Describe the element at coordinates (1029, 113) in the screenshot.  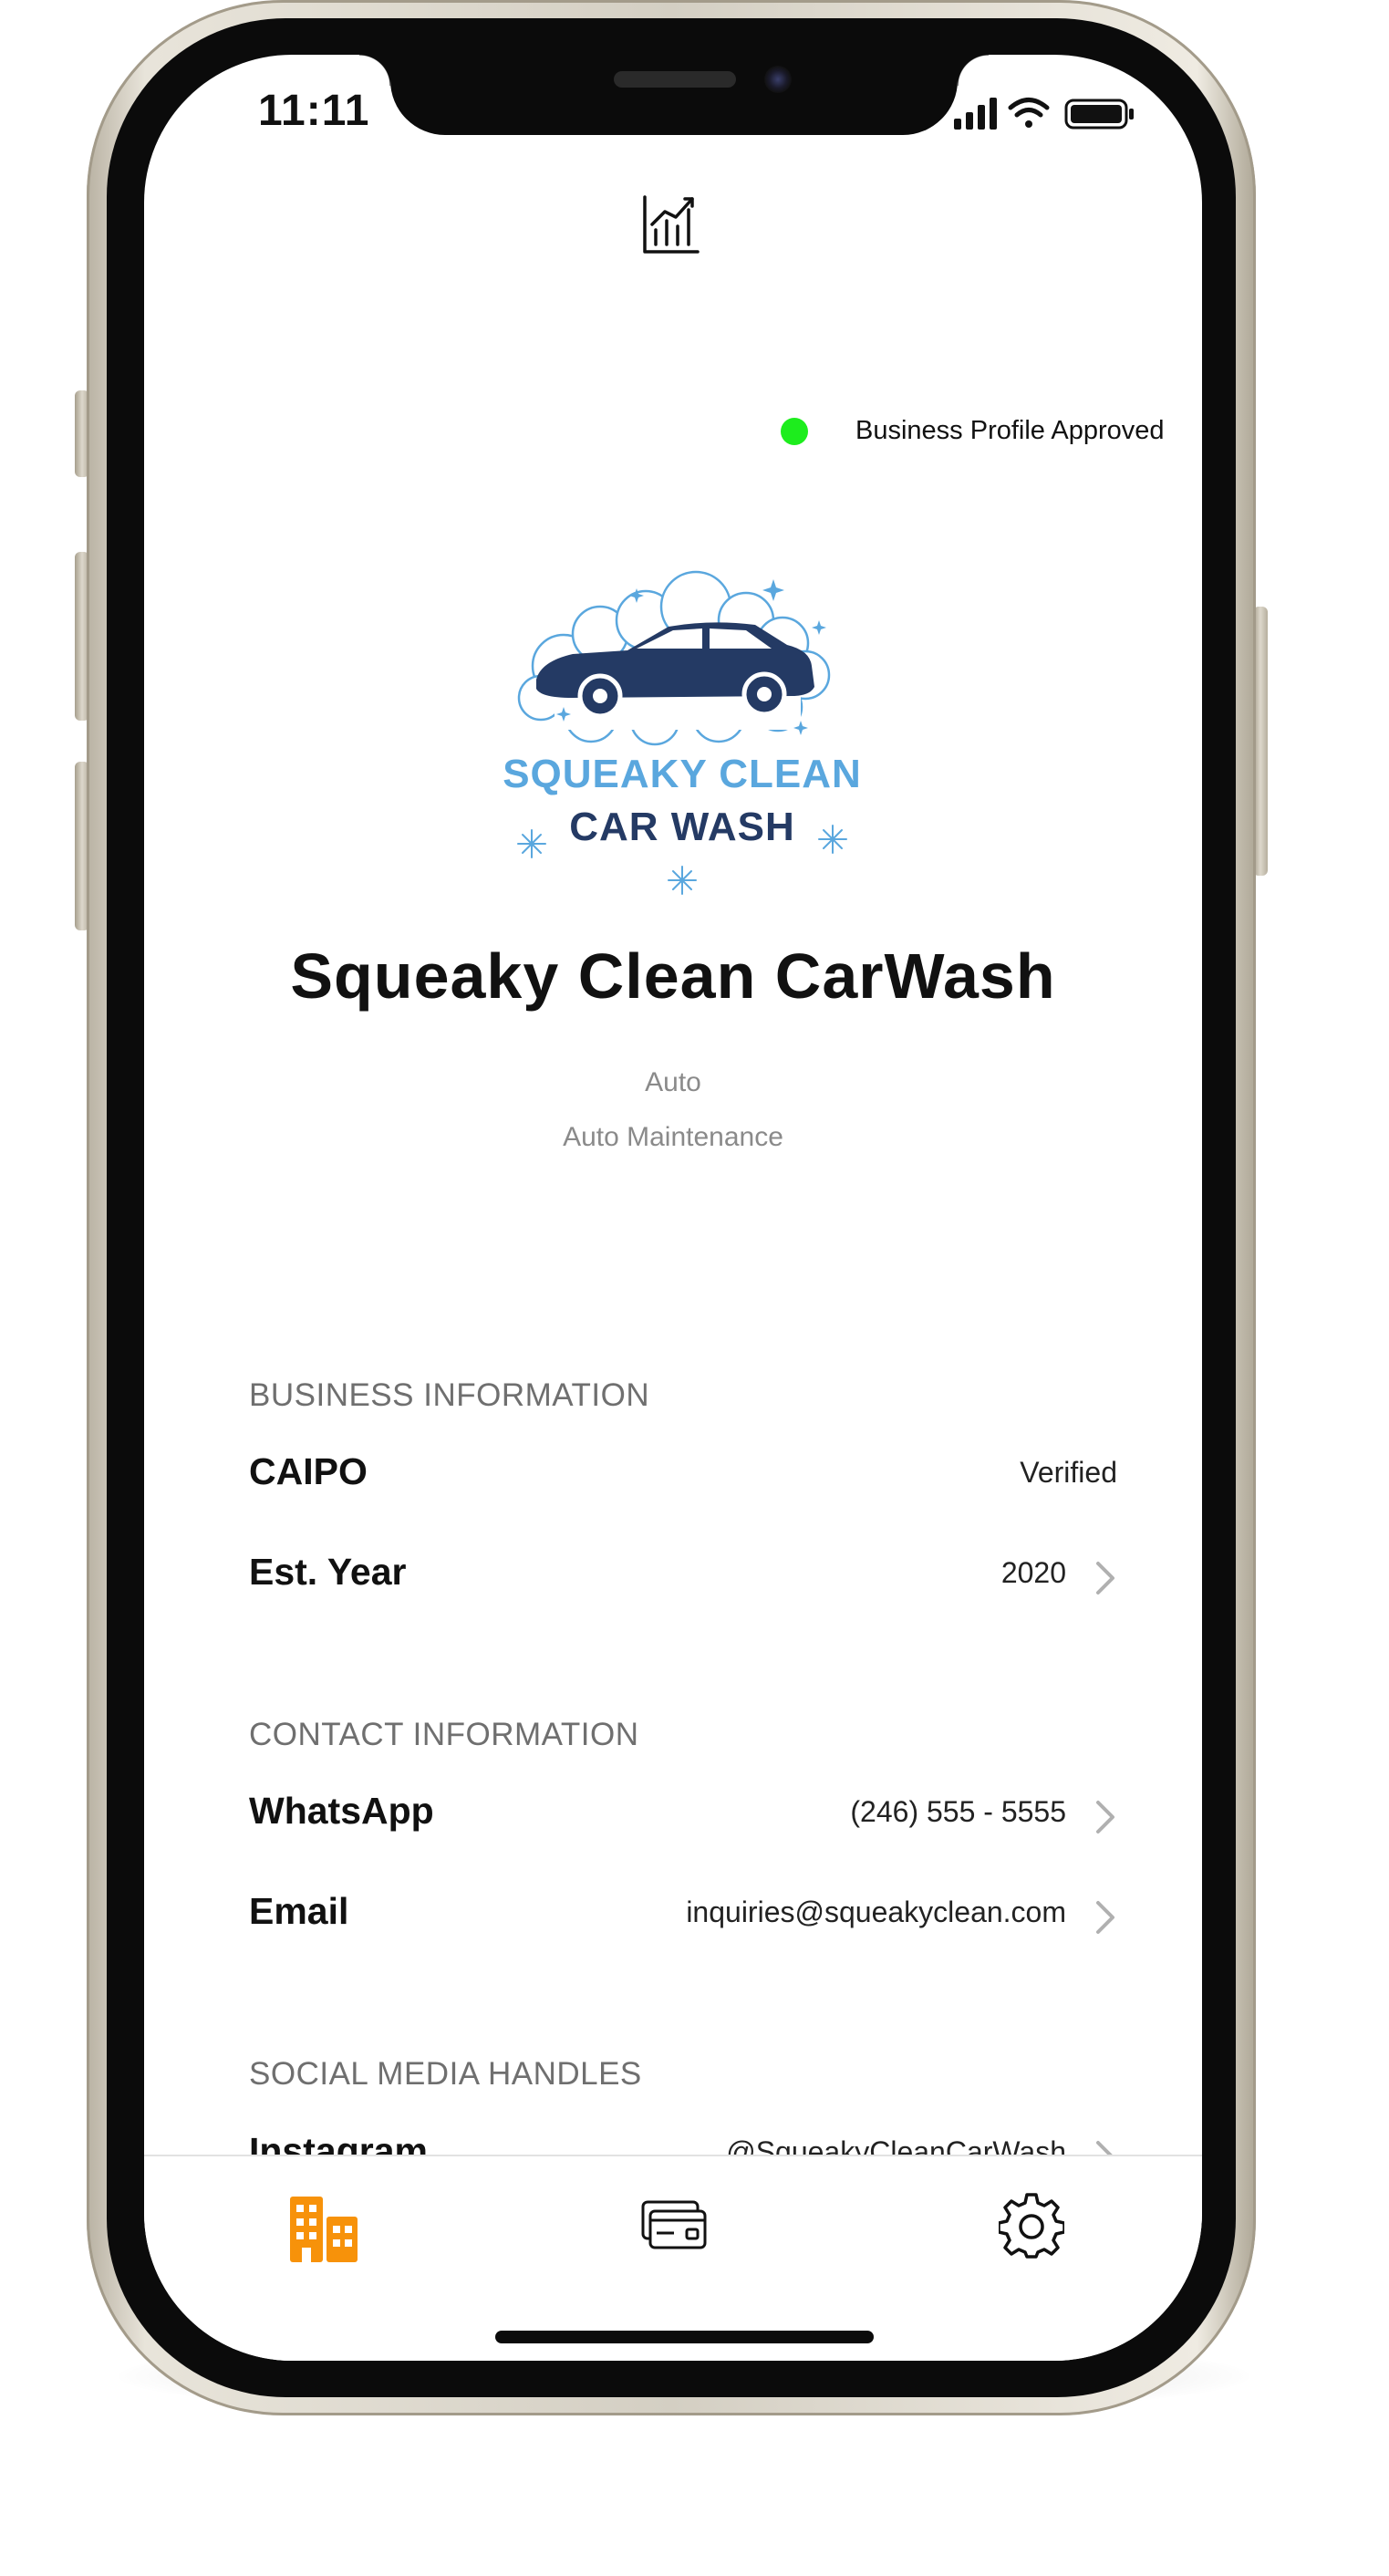
I see `wifi-icon` at that location.